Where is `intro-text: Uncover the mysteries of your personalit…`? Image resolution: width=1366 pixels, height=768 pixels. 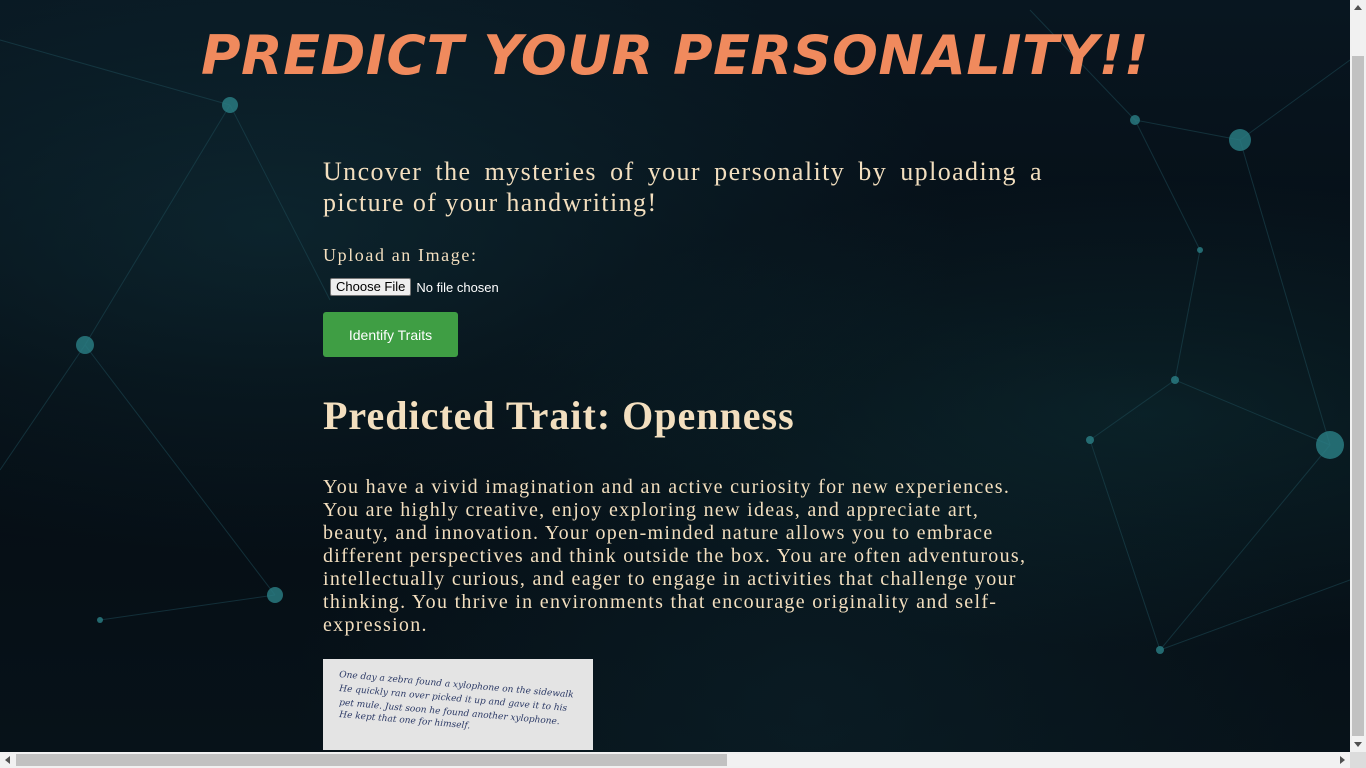 intro-text: Uncover the mysteries of your personalit… is located at coordinates (683, 187).